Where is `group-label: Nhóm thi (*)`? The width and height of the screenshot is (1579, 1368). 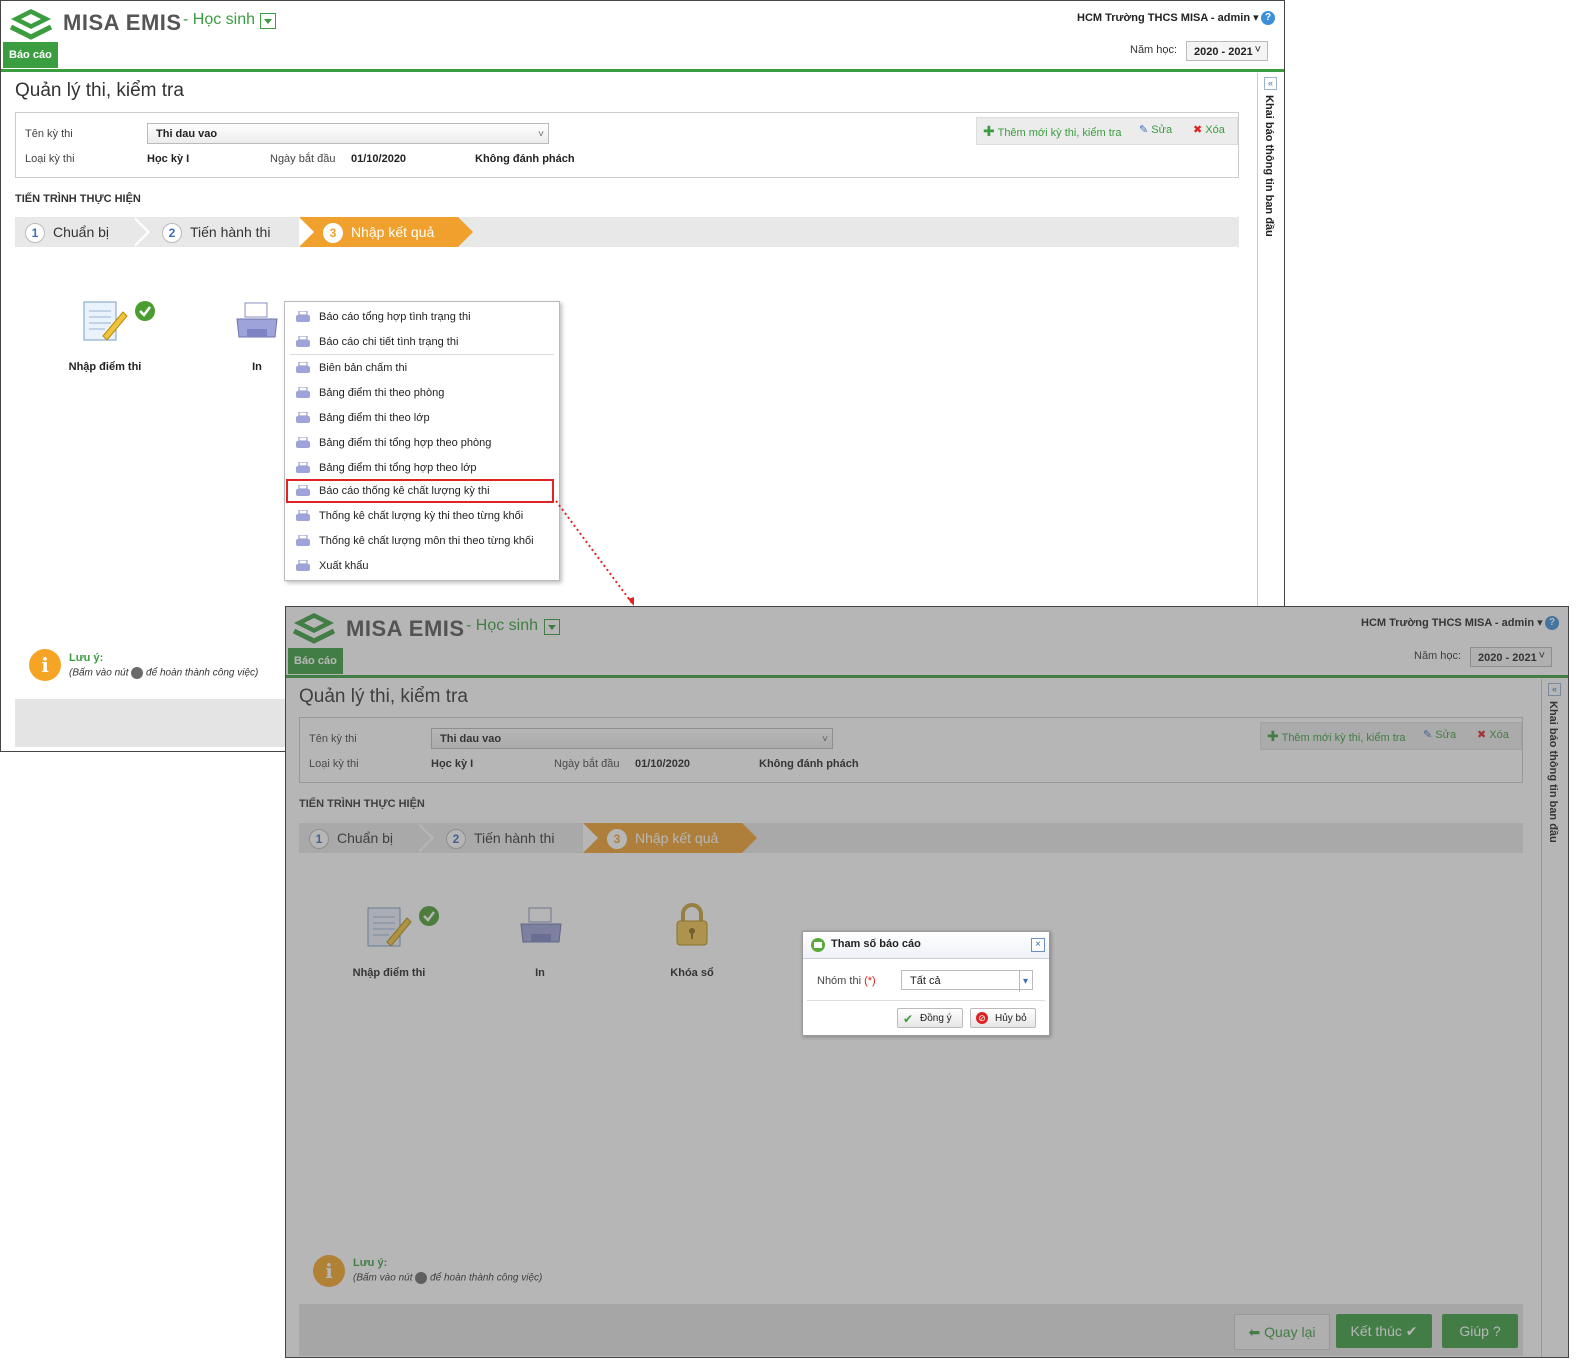
group-label: Nhóm thi (*) is located at coordinates (846, 981).